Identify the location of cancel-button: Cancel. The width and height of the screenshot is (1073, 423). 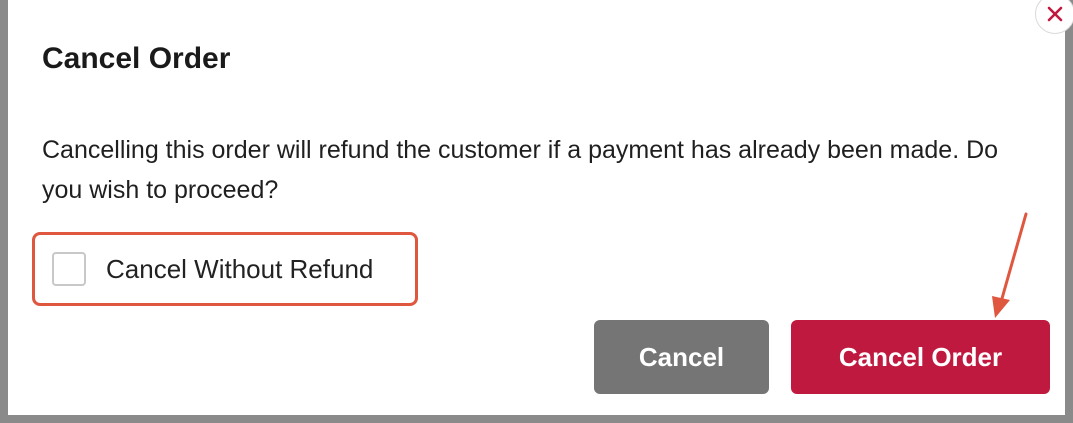
(681, 357).